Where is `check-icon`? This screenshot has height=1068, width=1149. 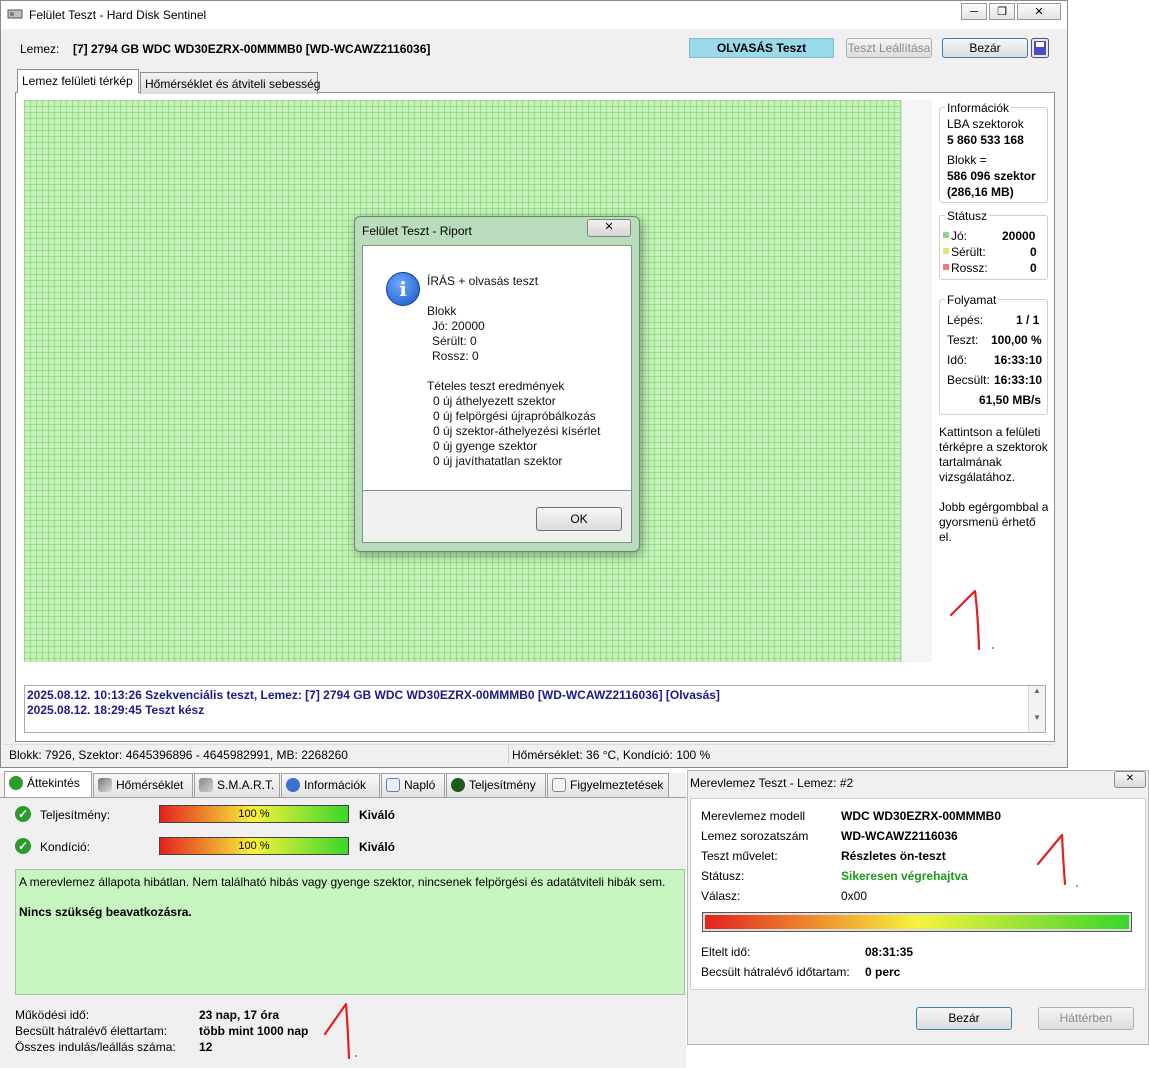
check-icon is located at coordinates (16, 783).